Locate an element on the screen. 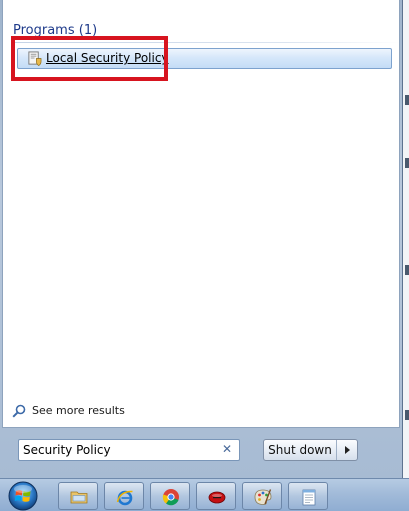 This screenshot has height=511, width=409. notepad-icon is located at coordinates (309, 497).